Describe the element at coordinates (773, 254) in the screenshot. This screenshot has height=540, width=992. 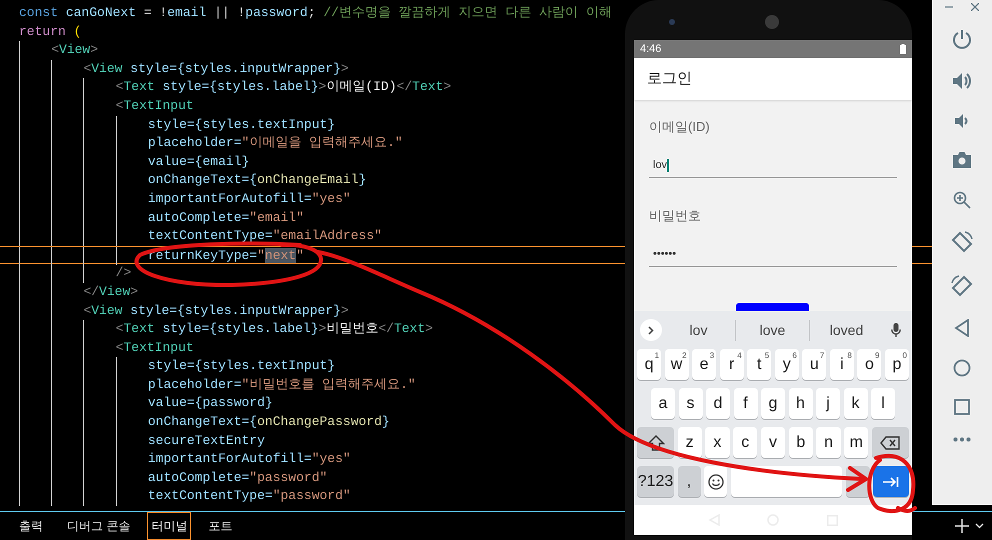
I see `input-field: ••••••` at that location.